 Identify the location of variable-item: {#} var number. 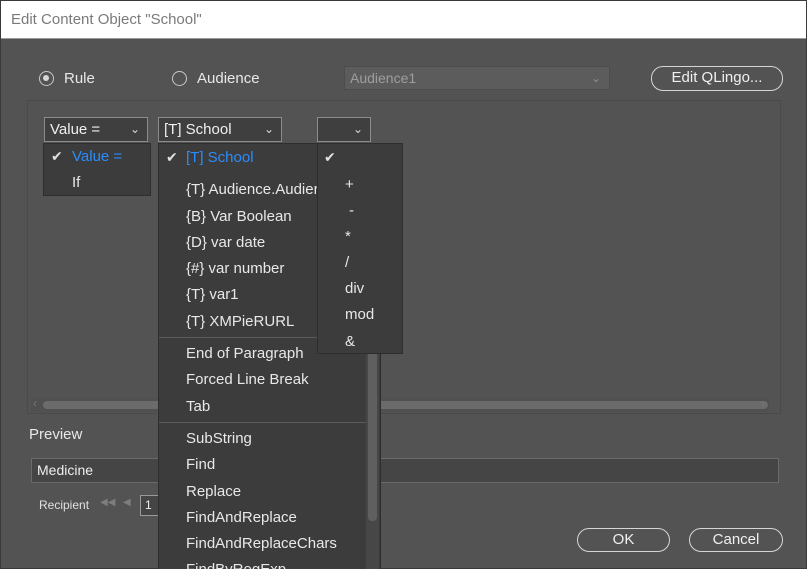
(235, 269).